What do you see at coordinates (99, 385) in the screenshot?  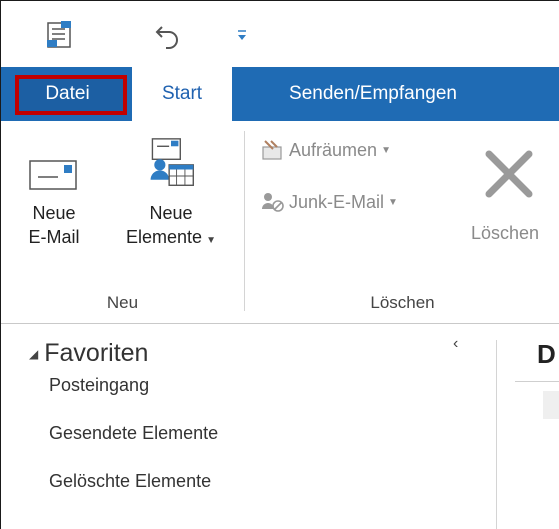 I see `folder-item-inbox: Posteingang` at bounding box center [99, 385].